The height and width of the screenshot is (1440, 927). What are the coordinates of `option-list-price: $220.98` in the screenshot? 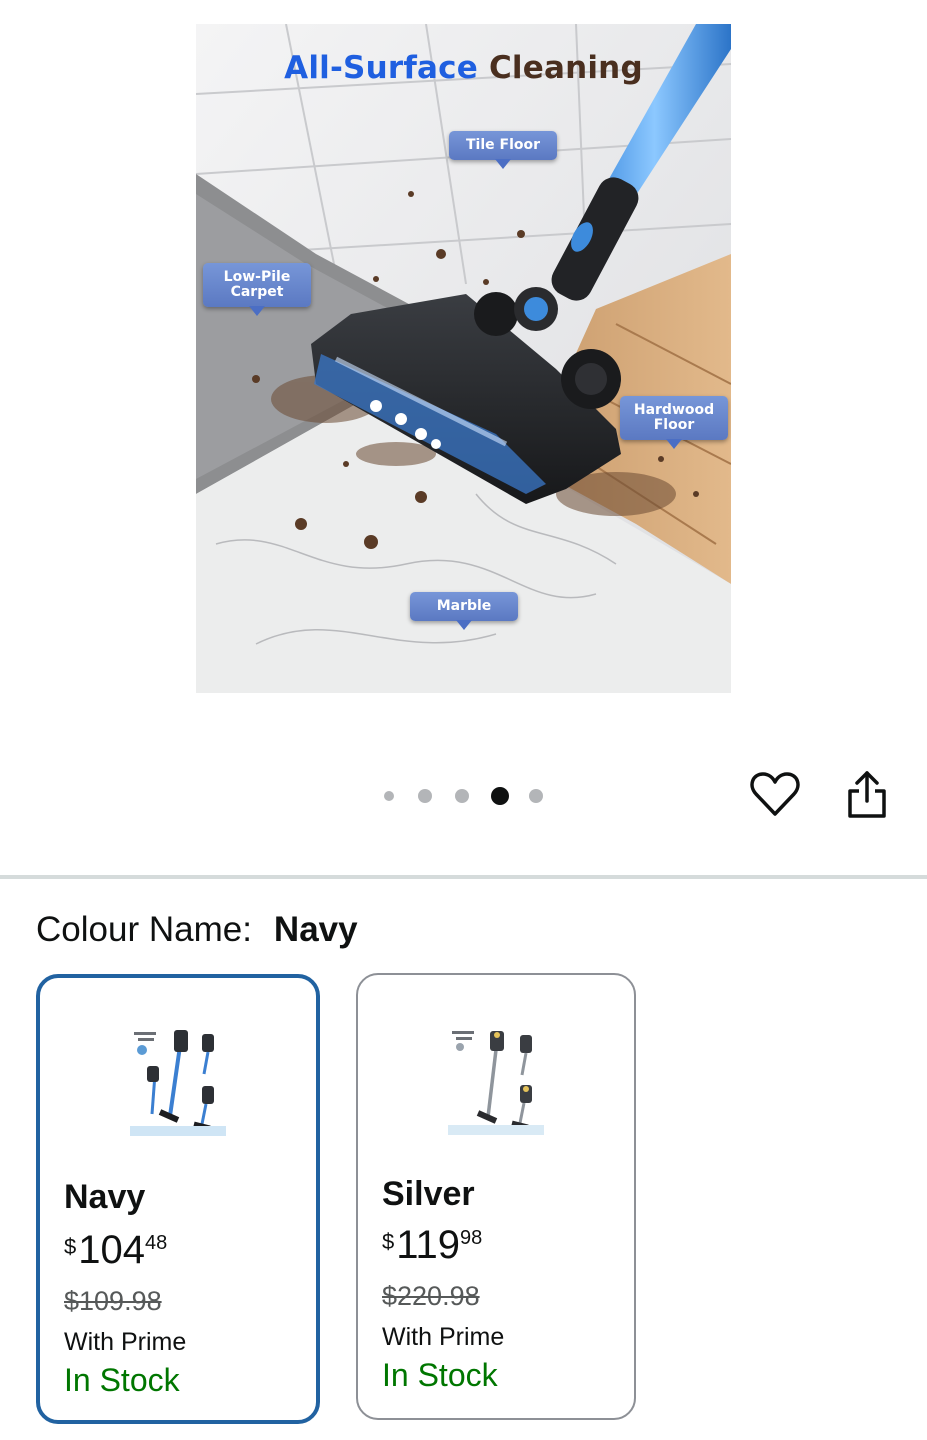 It's located at (431, 1296).